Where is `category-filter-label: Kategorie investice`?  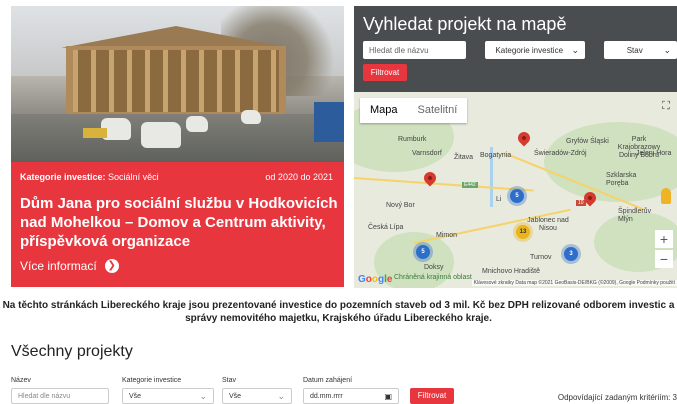 category-filter-label: Kategorie investice is located at coordinates (152, 380).